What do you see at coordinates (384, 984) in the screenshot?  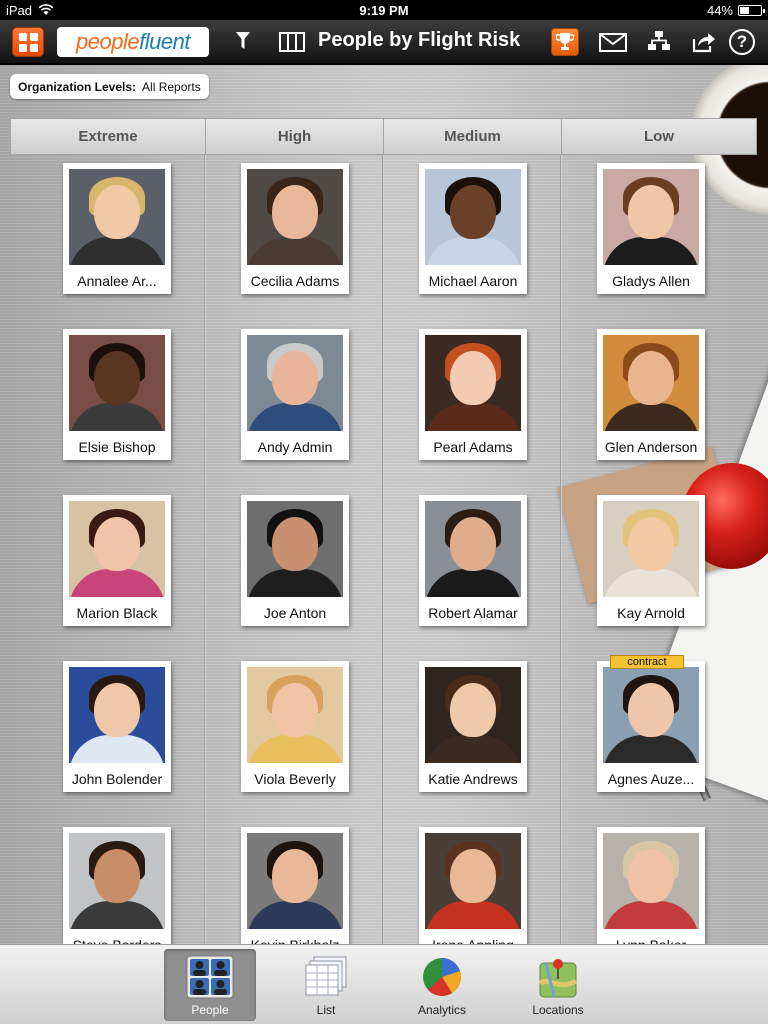 I see `tab-bar: People List Analytics Locations` at bounding box center [384, 984].